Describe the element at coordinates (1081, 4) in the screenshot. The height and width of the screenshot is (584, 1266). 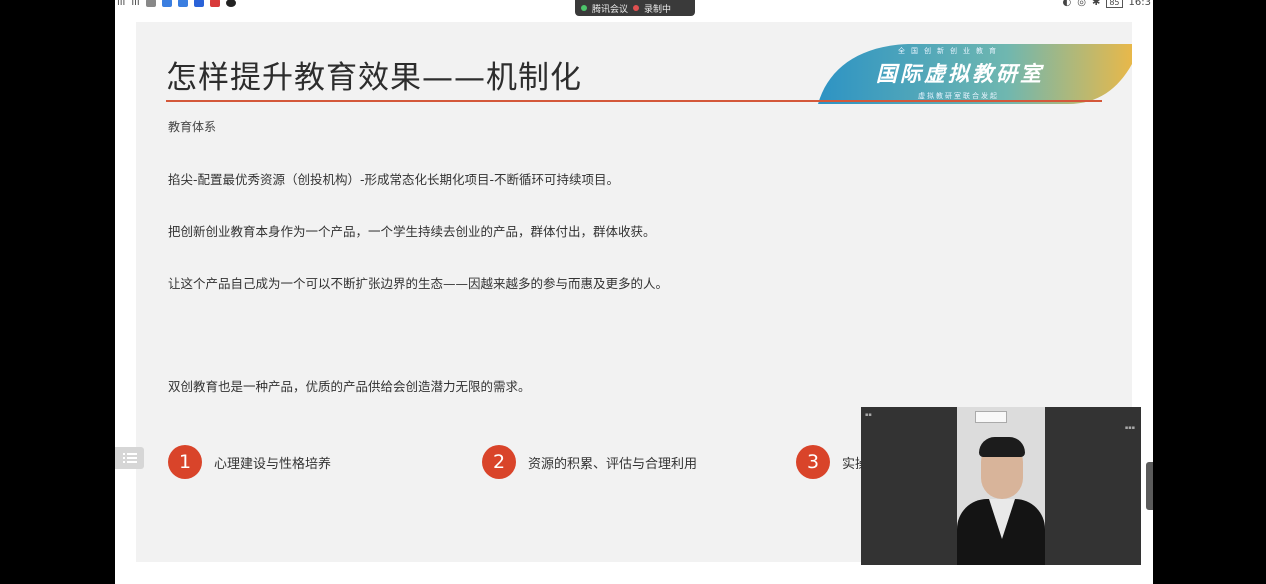
I see `alarm-icon: ◎` at that location.